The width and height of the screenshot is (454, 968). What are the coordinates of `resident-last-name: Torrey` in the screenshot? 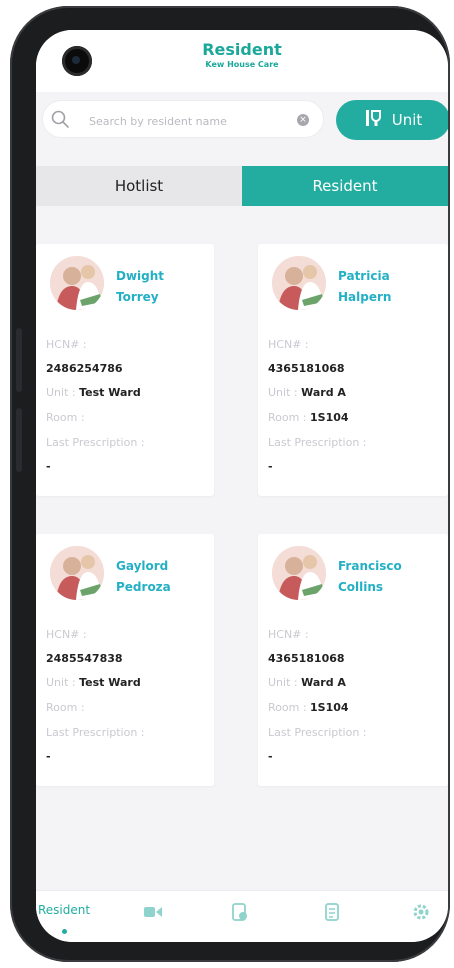 It's located at (137, 297).